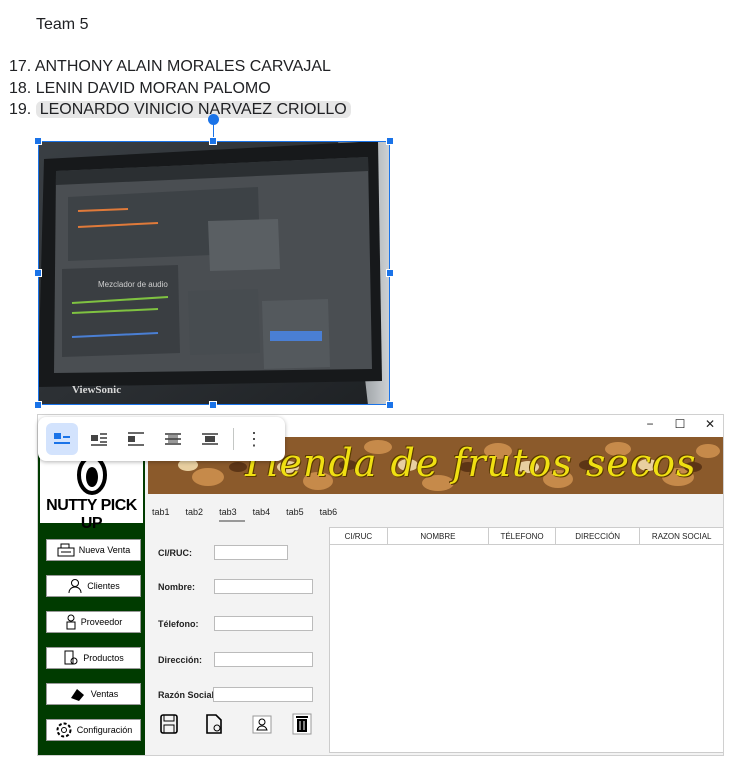 The height and width of the screenshot is (773, 750). I want to click on banner-title: Tienda de frutos secos, so click(468, 463).